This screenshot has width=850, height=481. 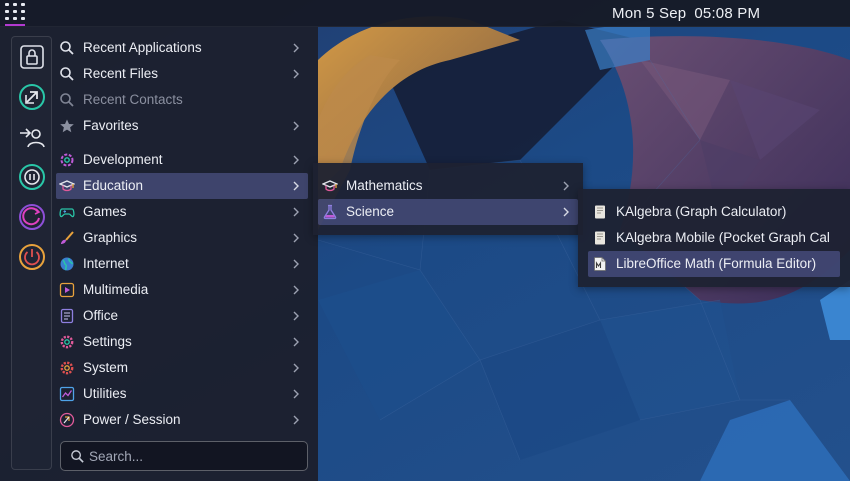 I want to click on switch-user-button, so click(x=32, y=137).